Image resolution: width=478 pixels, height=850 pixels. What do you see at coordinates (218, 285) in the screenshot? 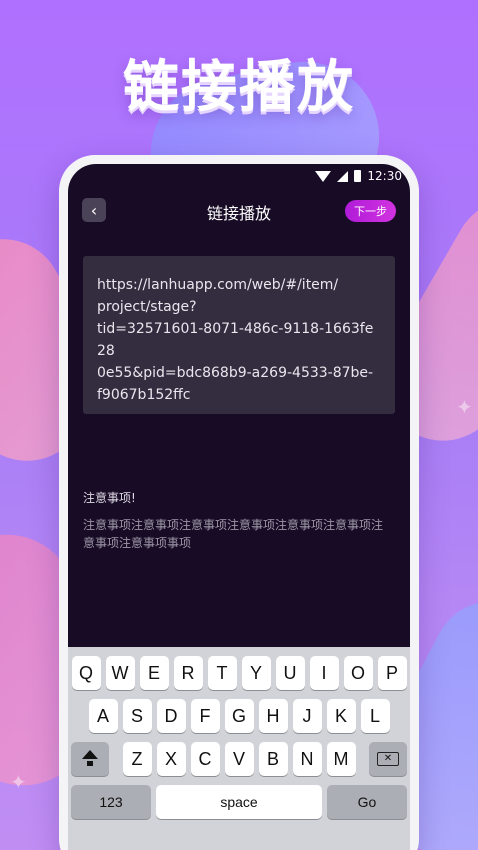
I see `url-line: https://lanhuapp.com/web/#/item/` at bounding box center [218, 285].